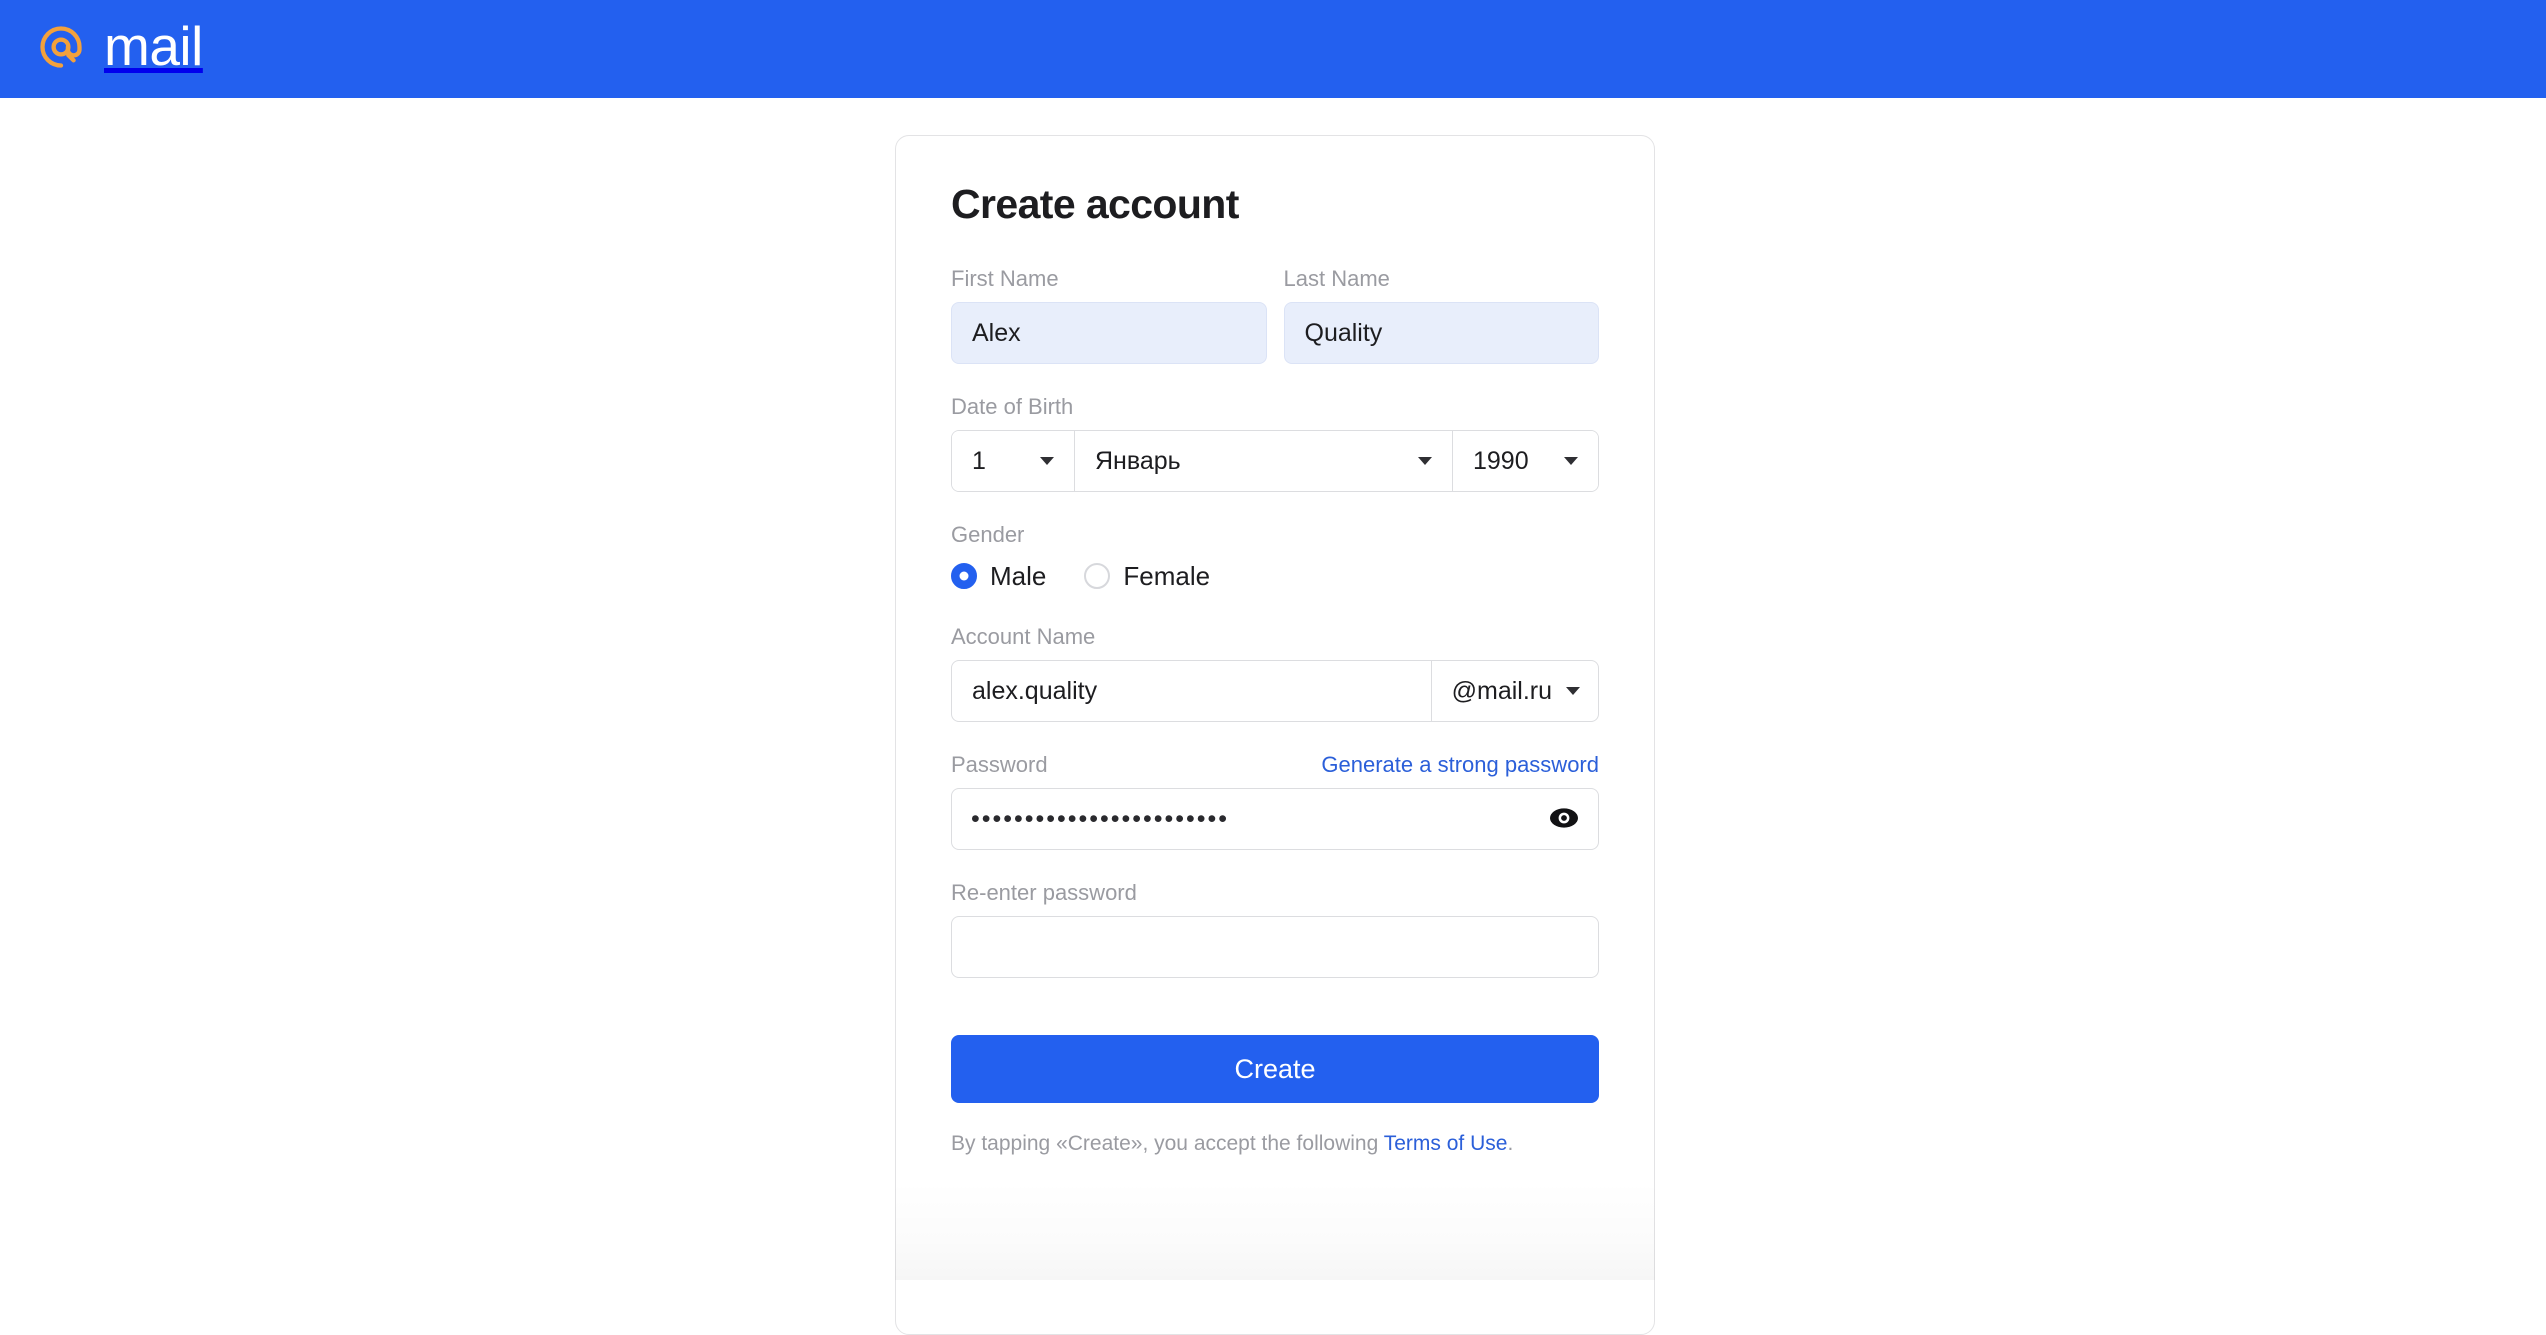  Describe the element at coordinates (1005, 278) in the screenshot. I see `first-name-label: First Name` at that location.